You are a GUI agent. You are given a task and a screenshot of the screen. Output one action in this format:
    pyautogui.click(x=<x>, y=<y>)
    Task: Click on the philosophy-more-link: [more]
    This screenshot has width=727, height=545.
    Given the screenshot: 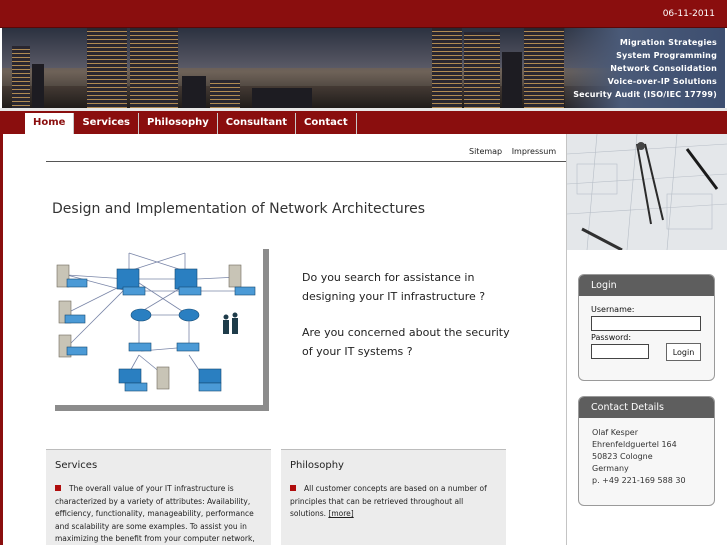 What is the action you would take?
    pyautogui.click(x=340, y=513)
    